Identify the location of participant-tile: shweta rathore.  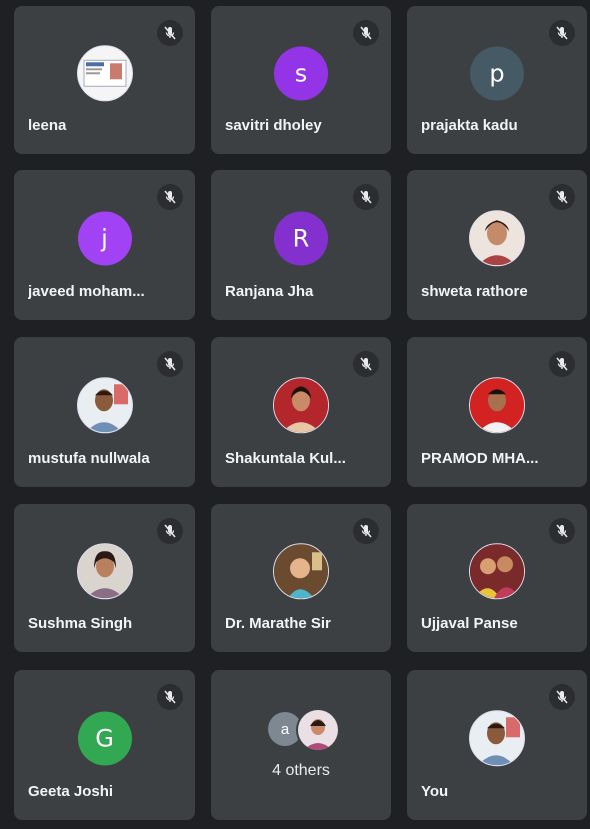
(497, 245).